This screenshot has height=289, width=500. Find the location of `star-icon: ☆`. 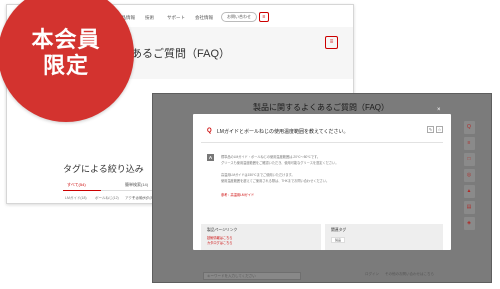

star-icon: ☆ is located at coordinates (439, 129).